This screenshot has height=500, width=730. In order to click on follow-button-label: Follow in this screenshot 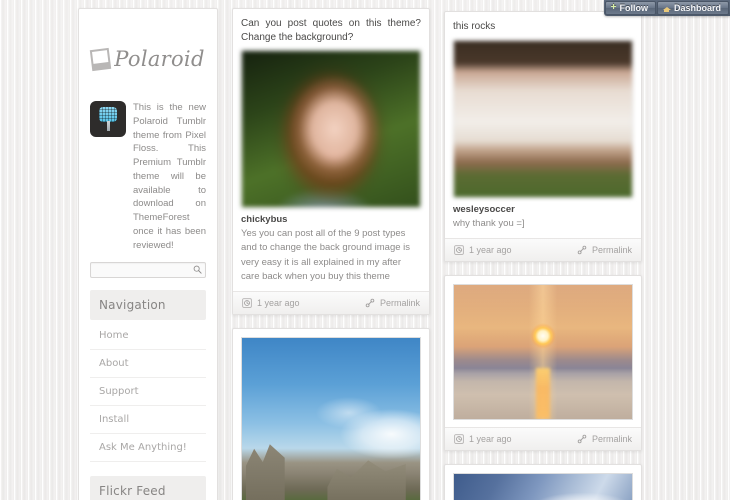, I will do `click(633, 7)`.